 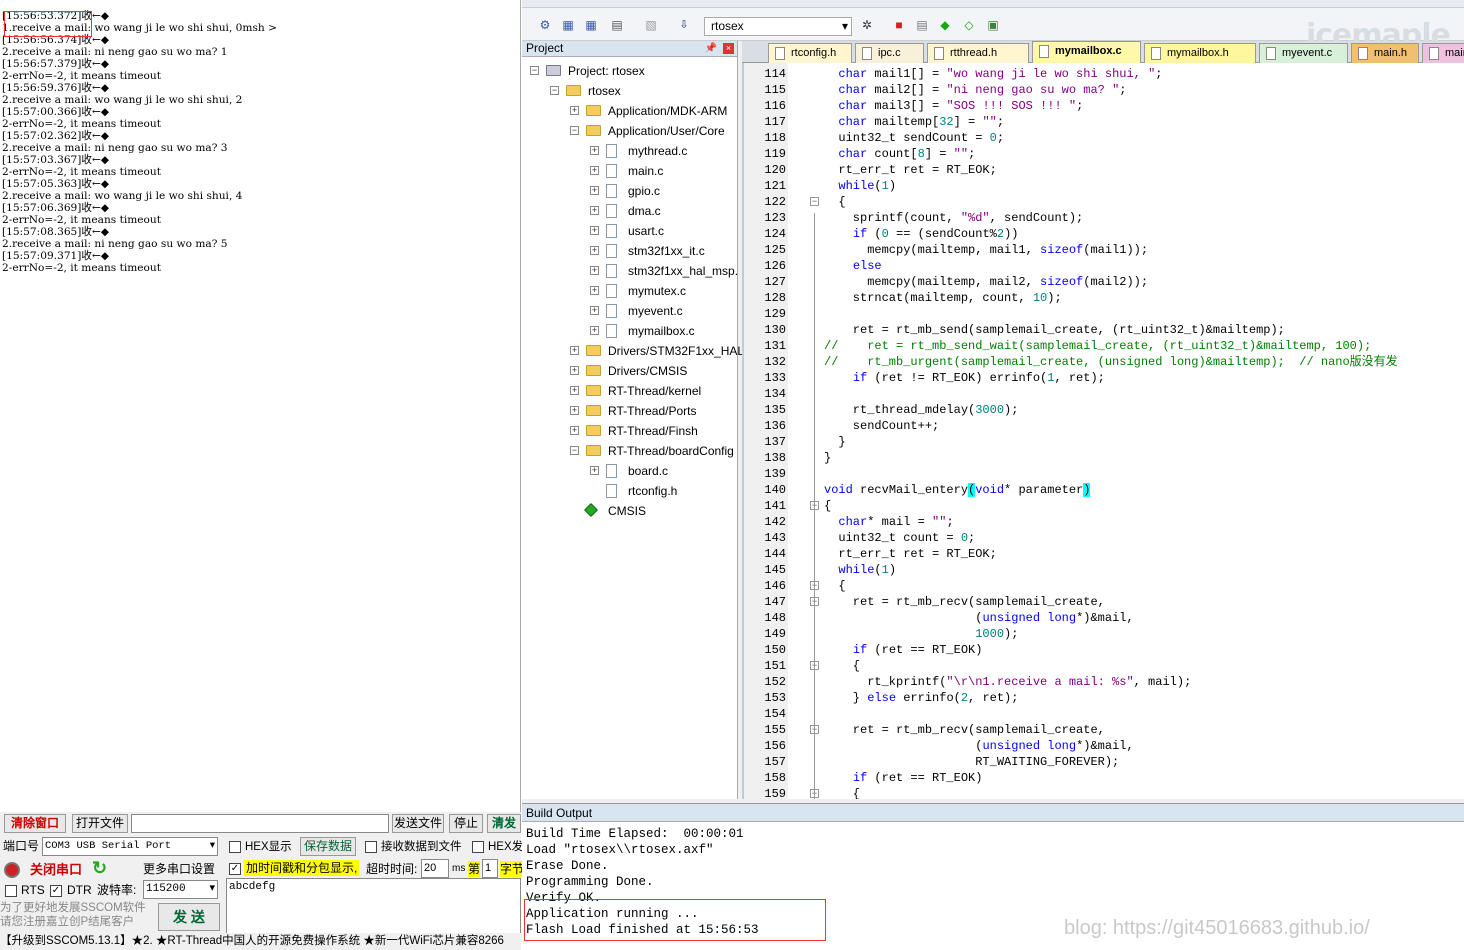 What do you see at coordinates (945, 25) in the screenshot?
I see `pack-installer-icon: ◆` at bounding box center [945, 25].